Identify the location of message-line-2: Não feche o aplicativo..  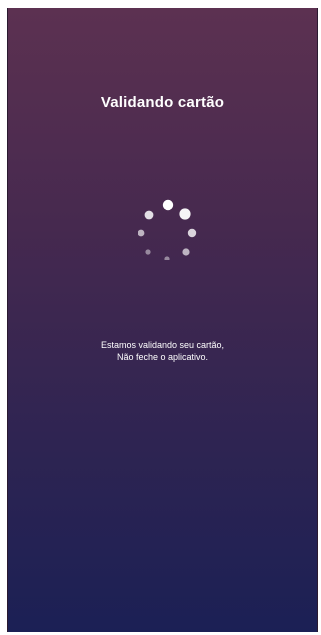
(162, 357).